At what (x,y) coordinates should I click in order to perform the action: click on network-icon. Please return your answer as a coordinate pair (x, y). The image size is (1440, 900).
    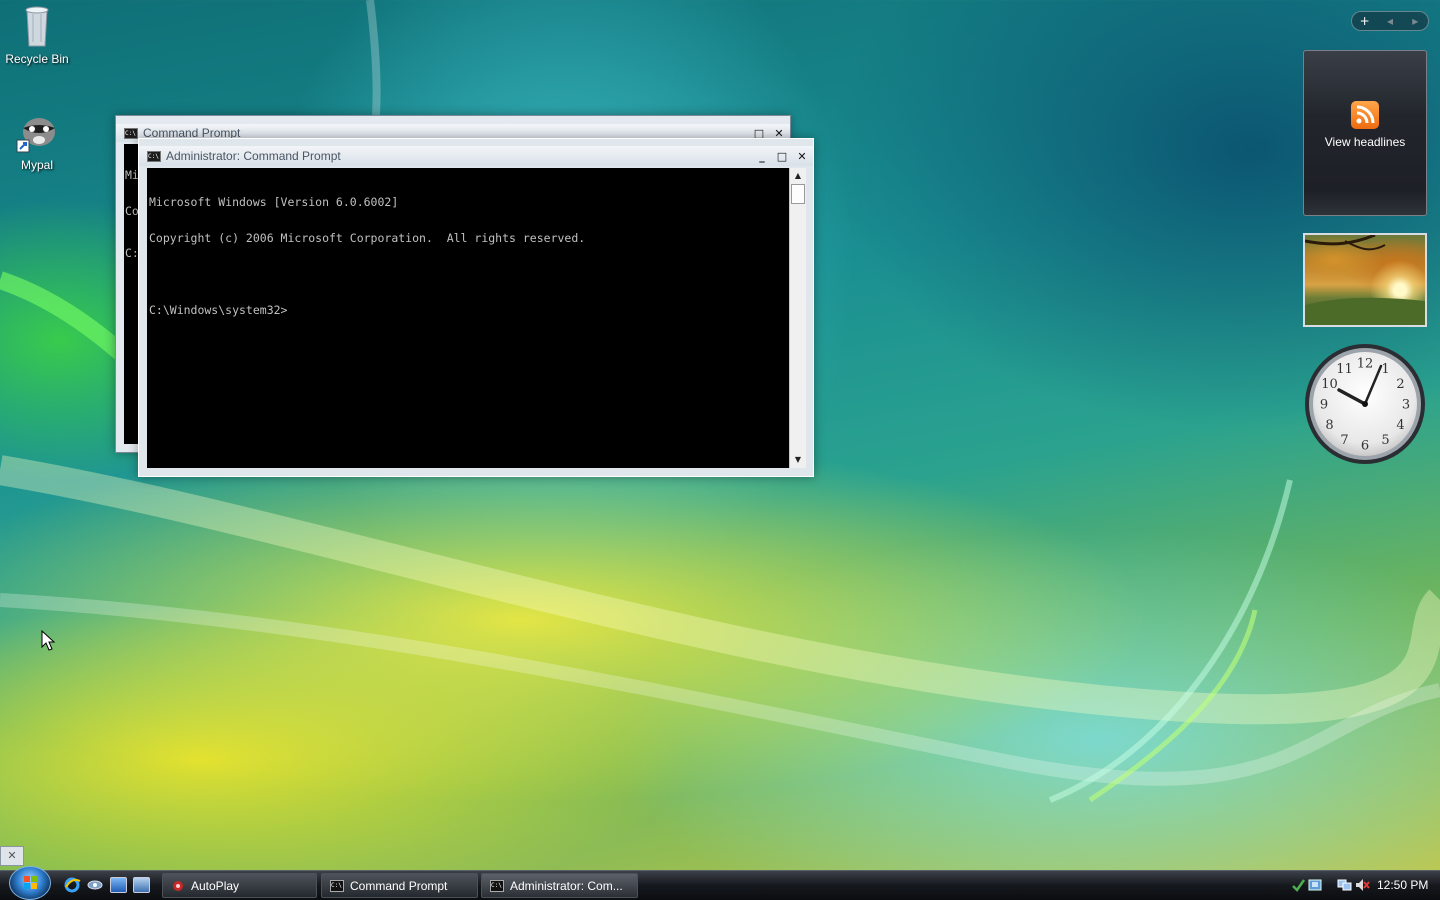
    Looking at the image, I should click on (1315, 885).